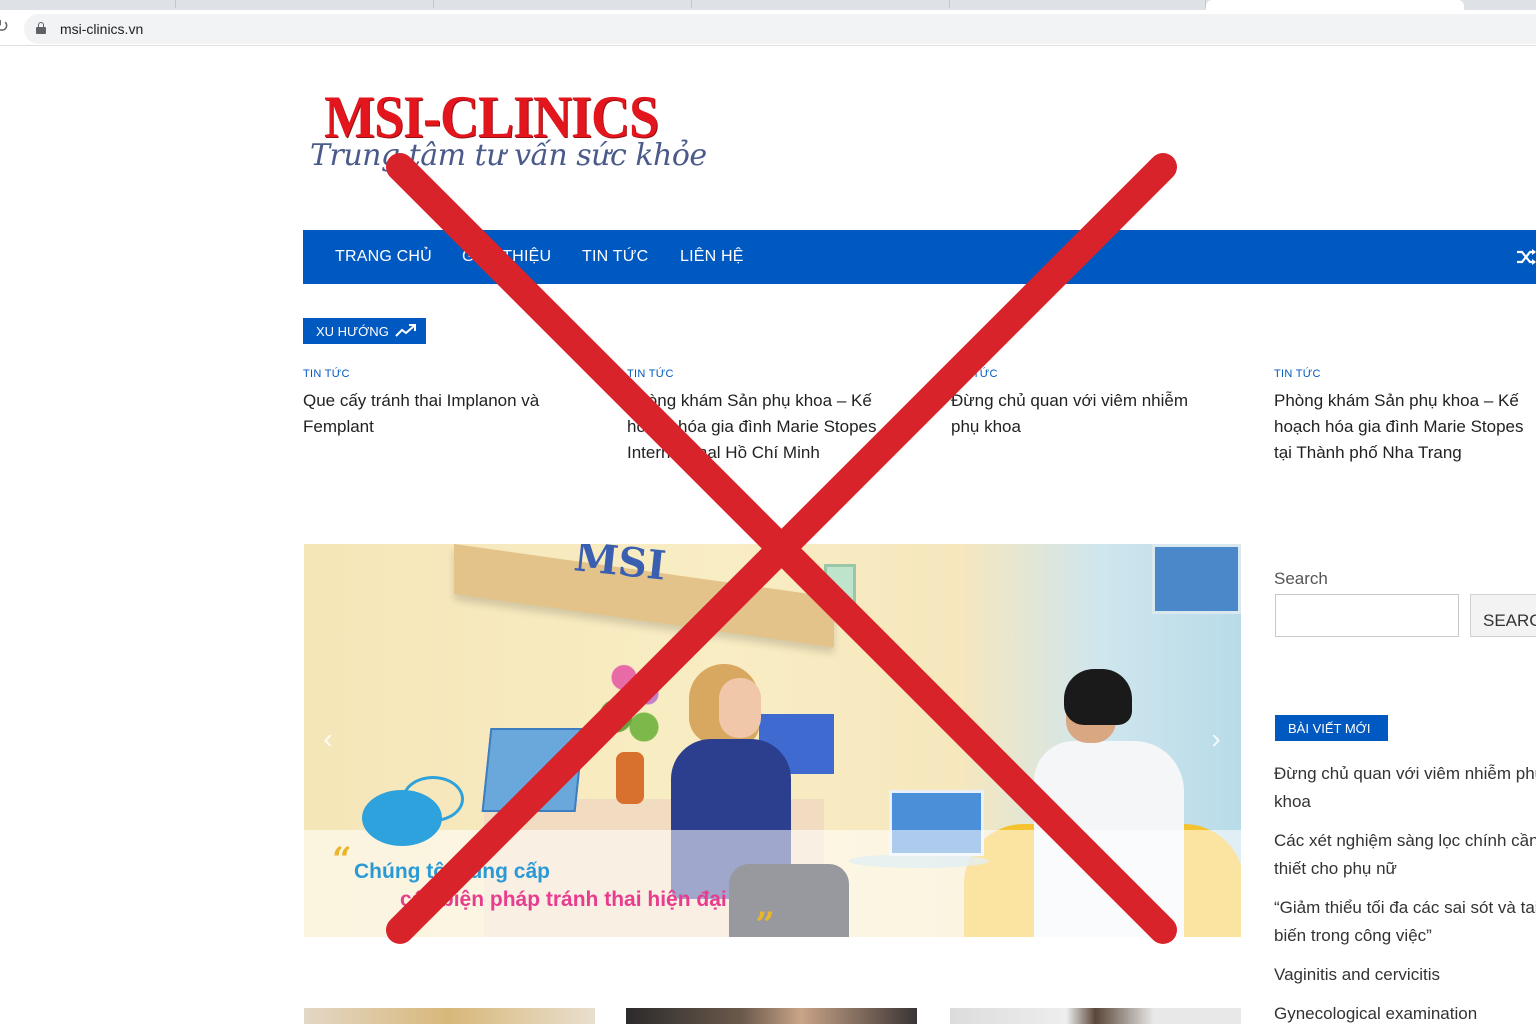  What do you see at coordinates (533, 770) in the screenshot?
I see `slide-calendar` at bounding box center [533, 770].